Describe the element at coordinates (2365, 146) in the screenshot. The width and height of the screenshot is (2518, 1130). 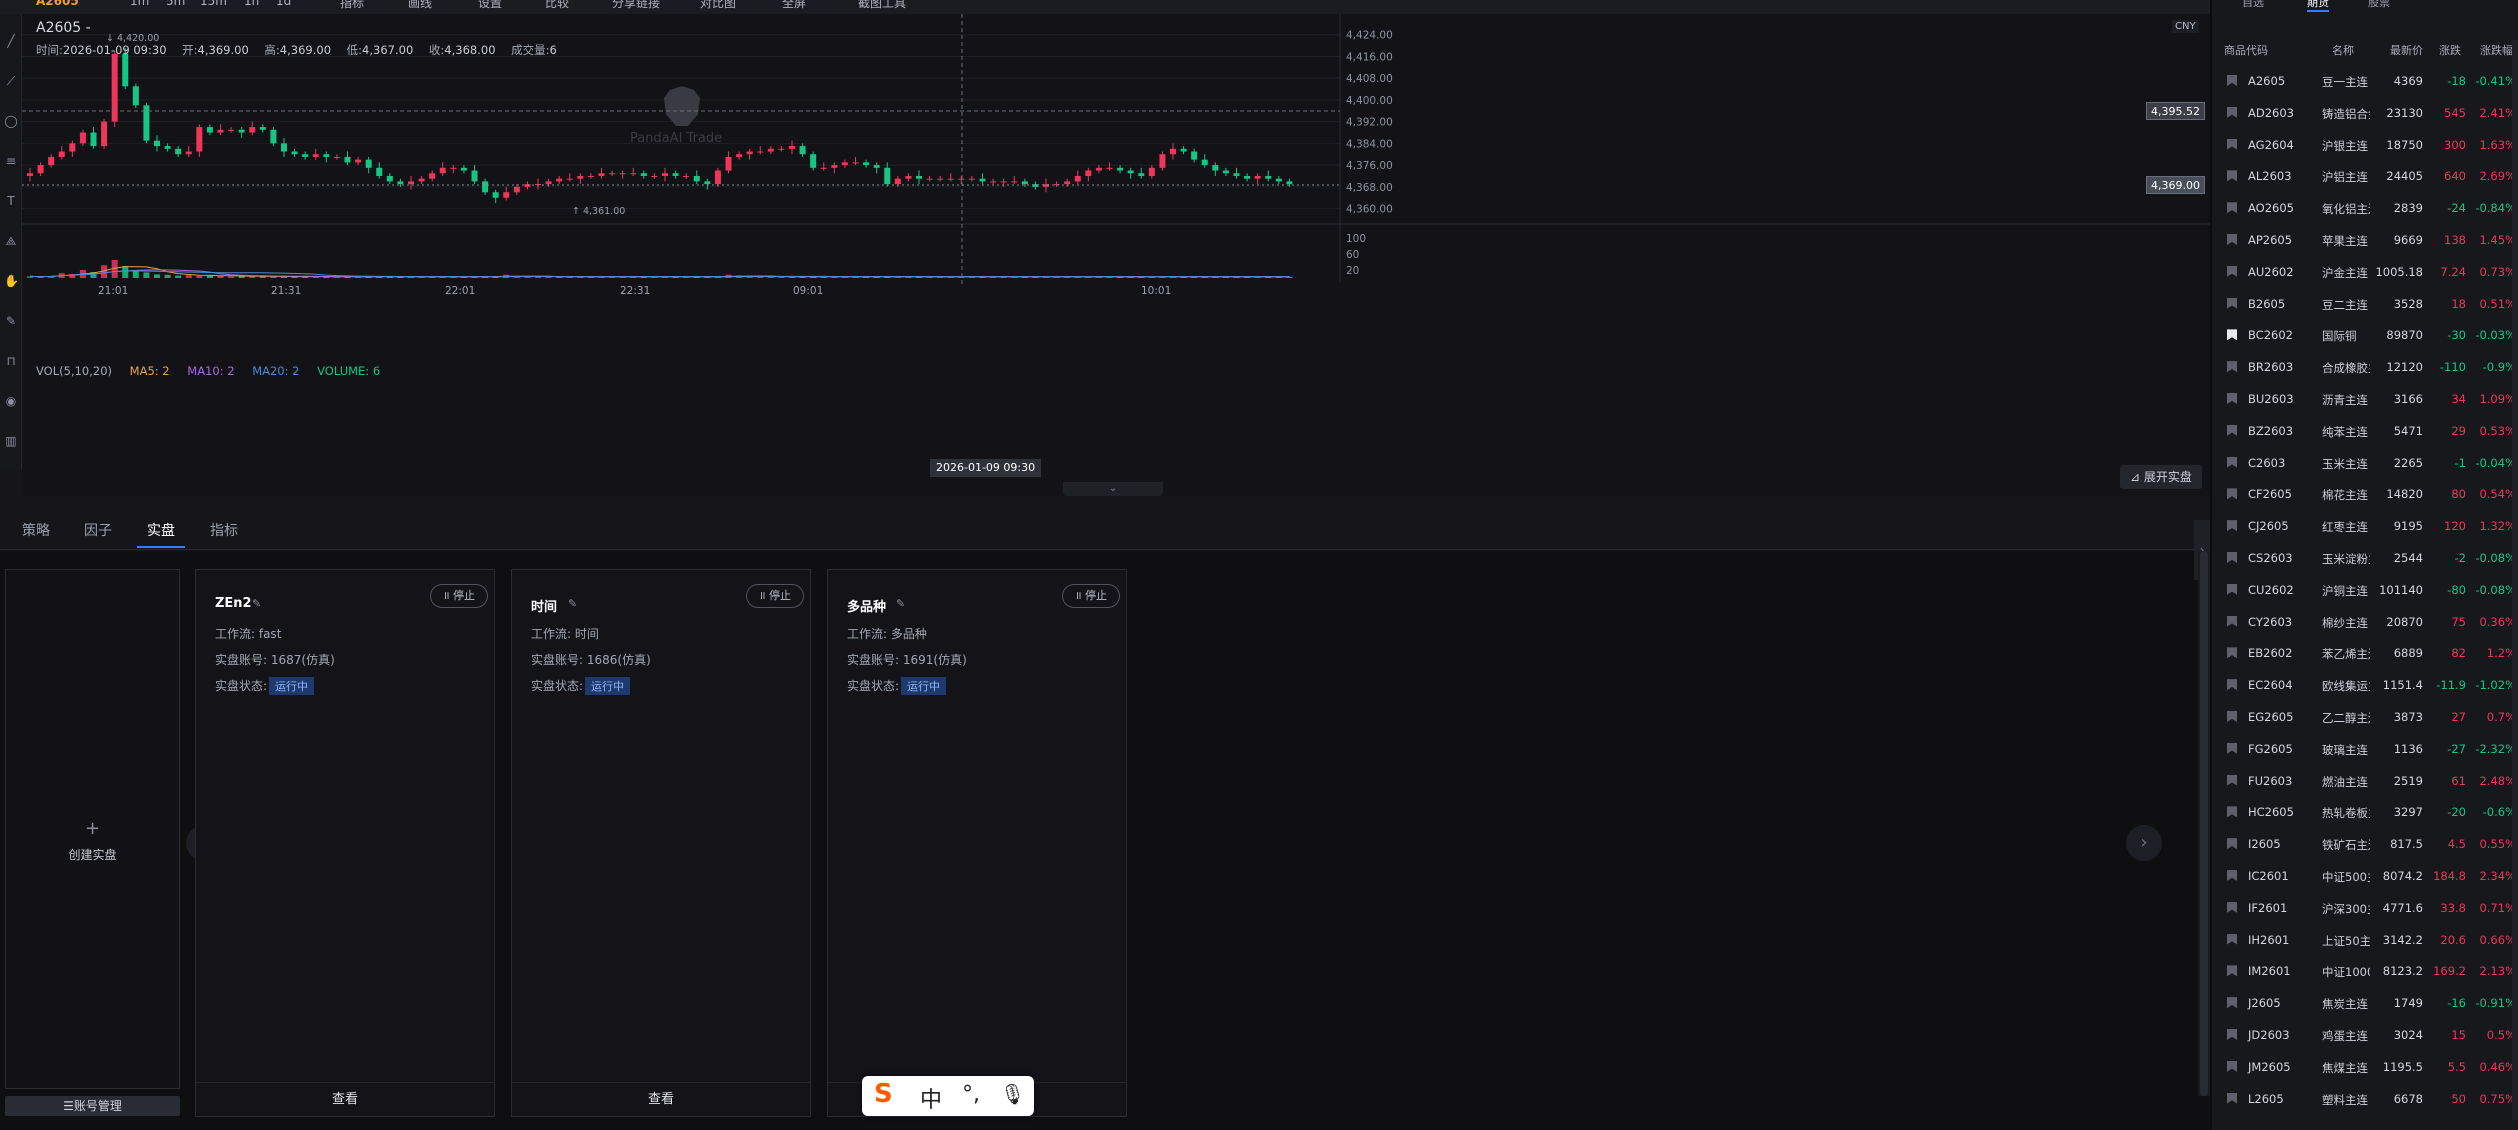
I see `market-row: AG2604 沪银主连 18750 300 1.63%` at that location.